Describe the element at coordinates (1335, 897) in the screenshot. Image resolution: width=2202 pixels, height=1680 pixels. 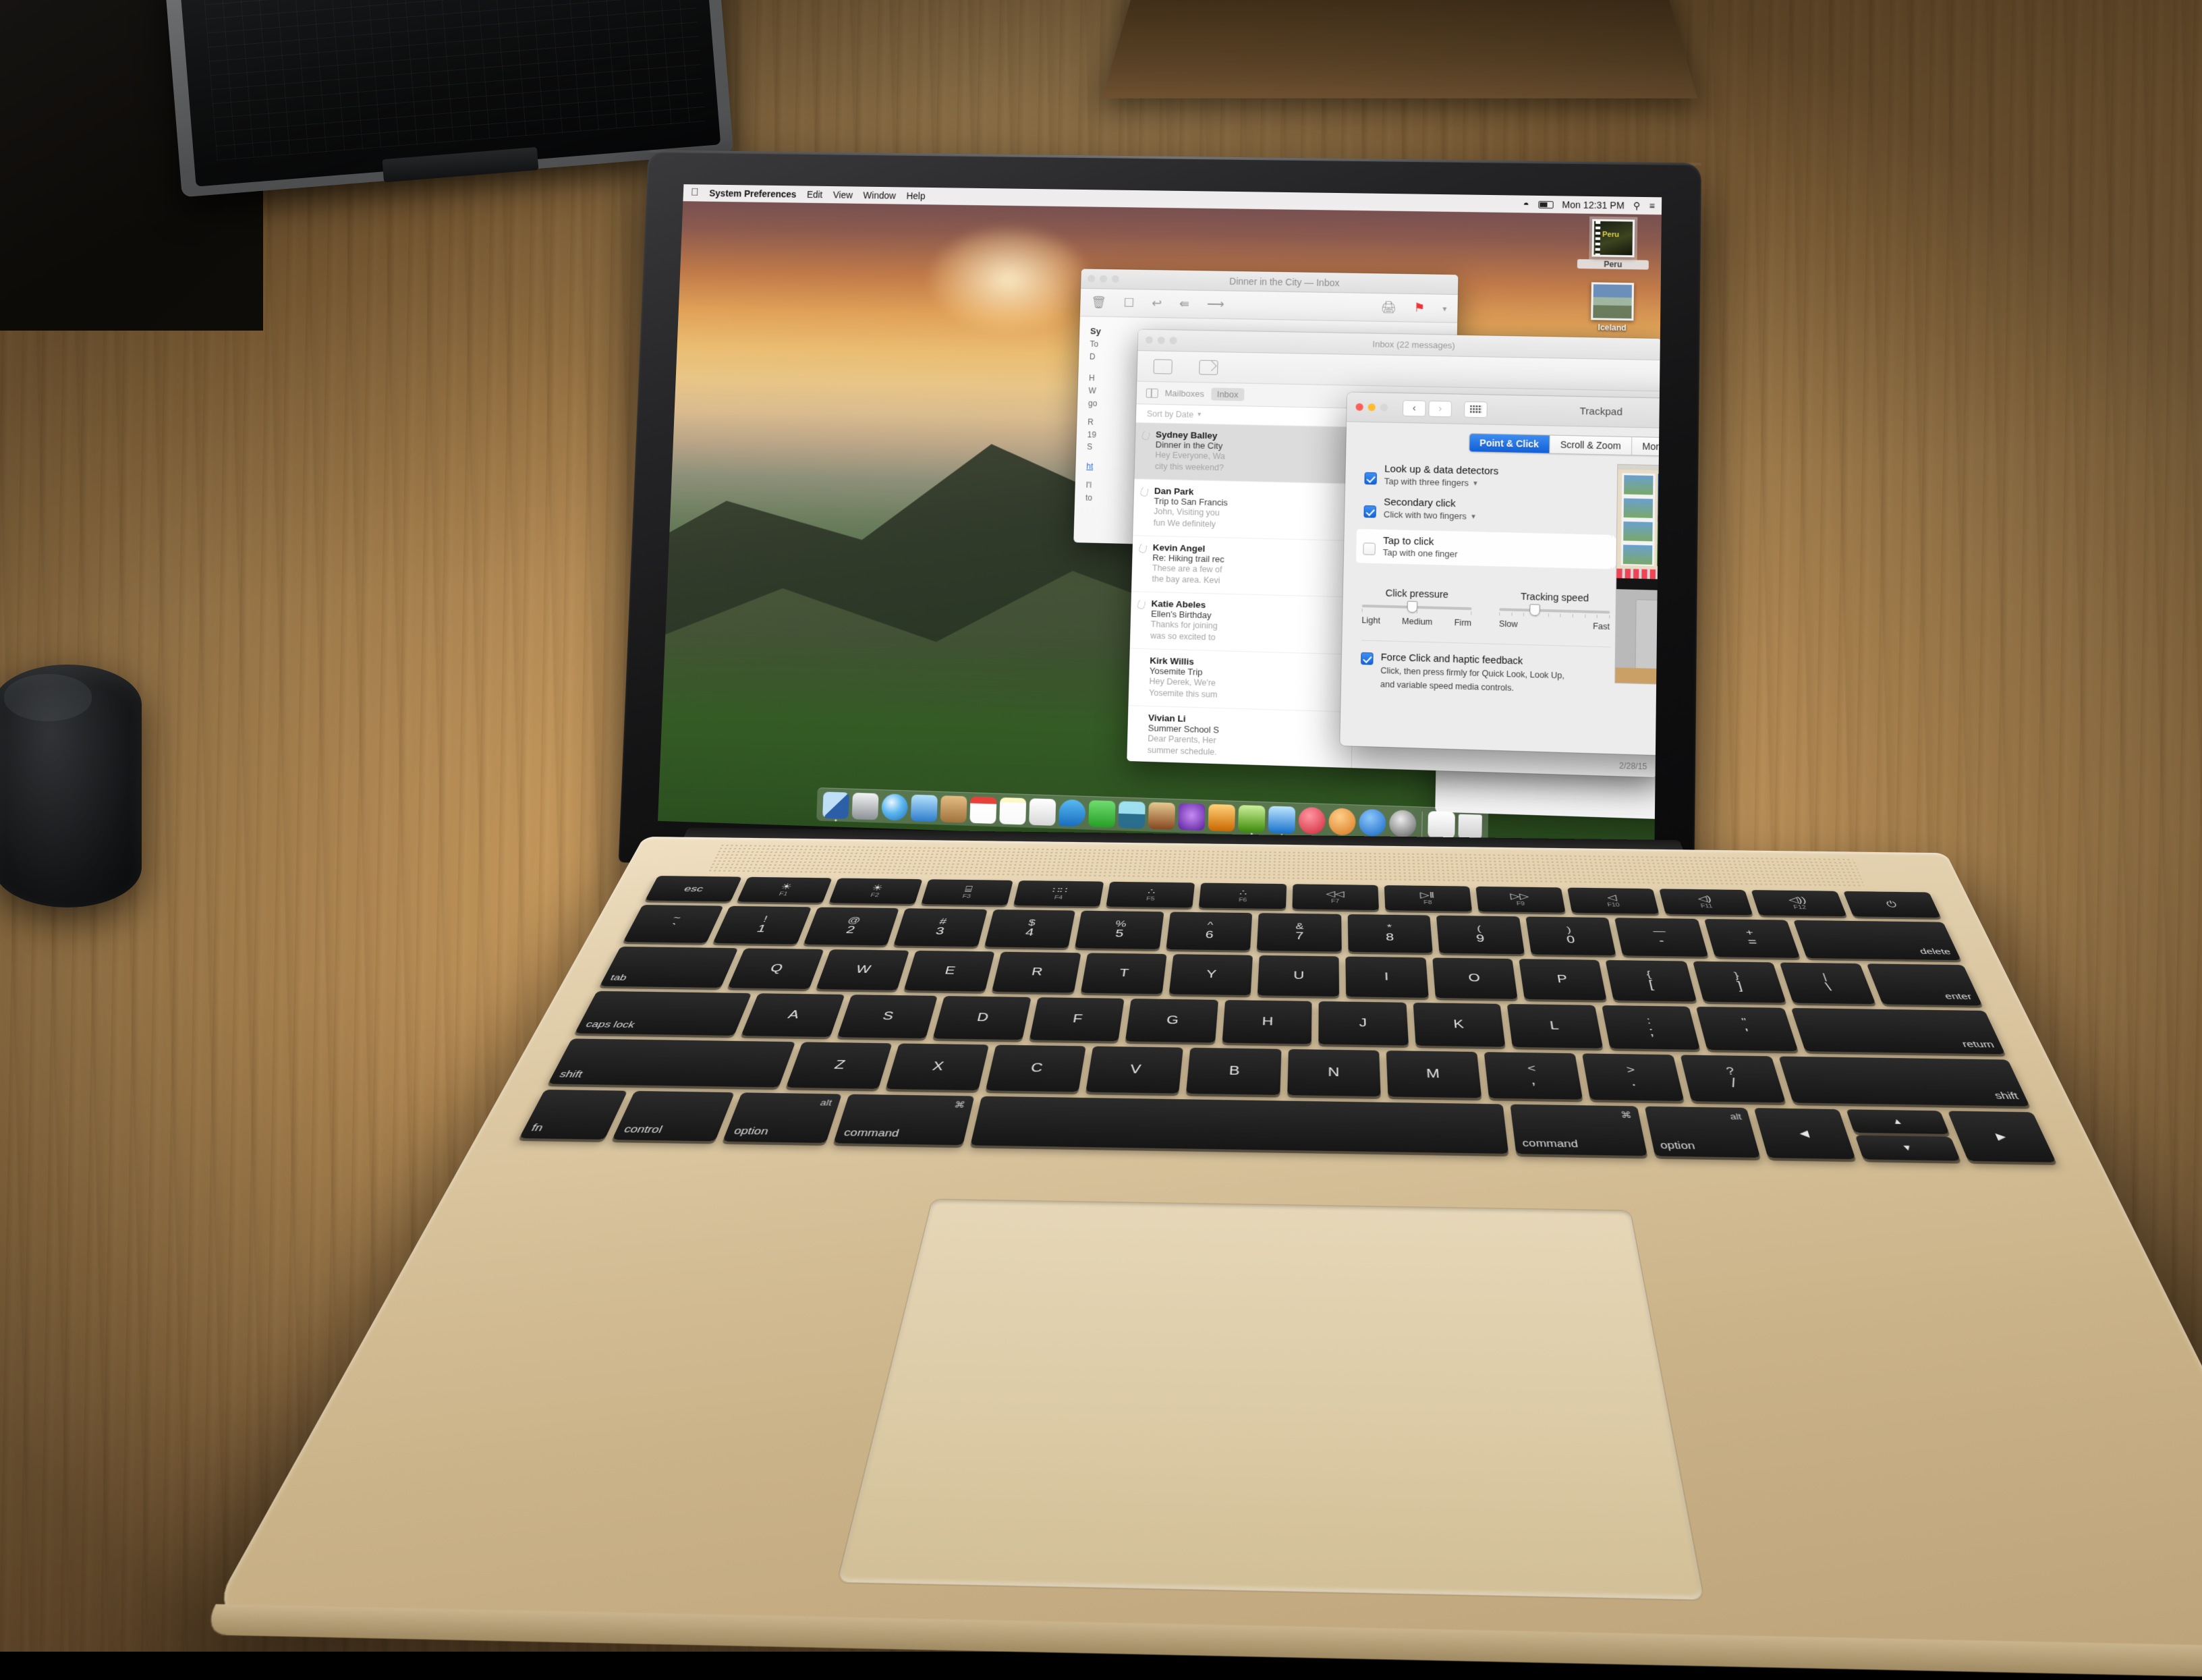
I see `key-f7: ◁◁F7` at that location.